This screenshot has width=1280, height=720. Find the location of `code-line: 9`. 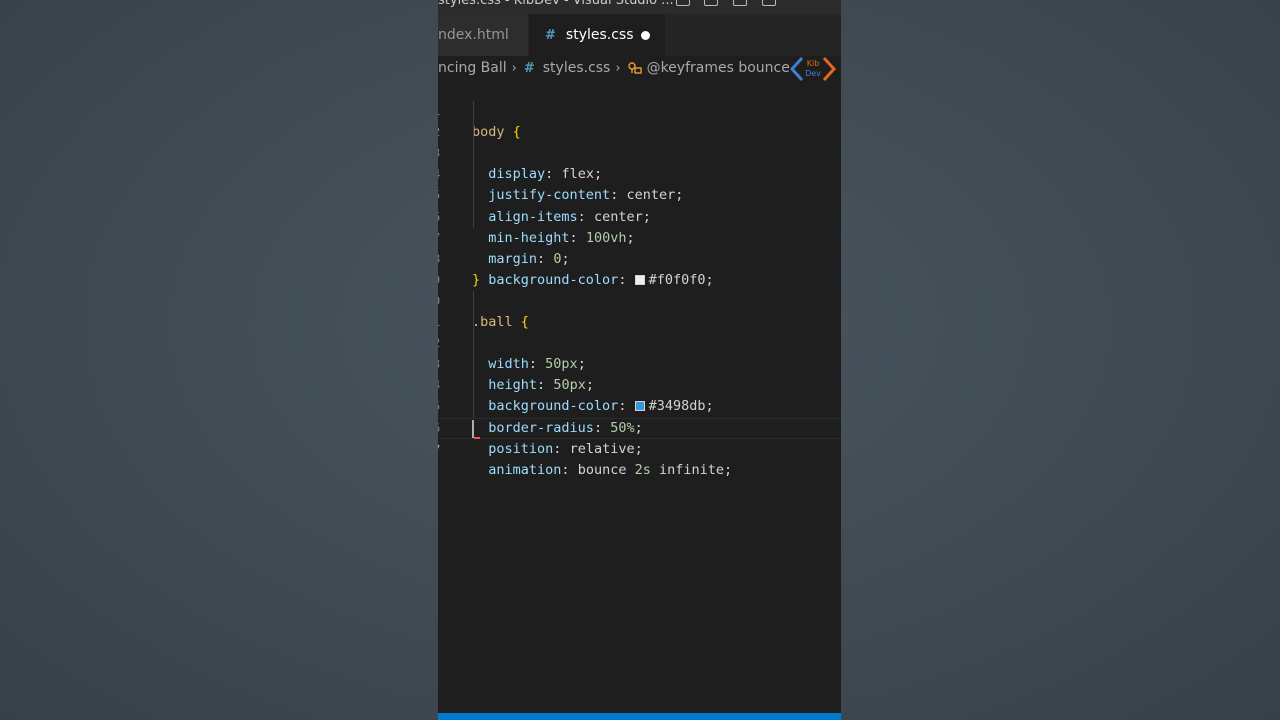

code-line: 9 is located at coordinates (639, 268).